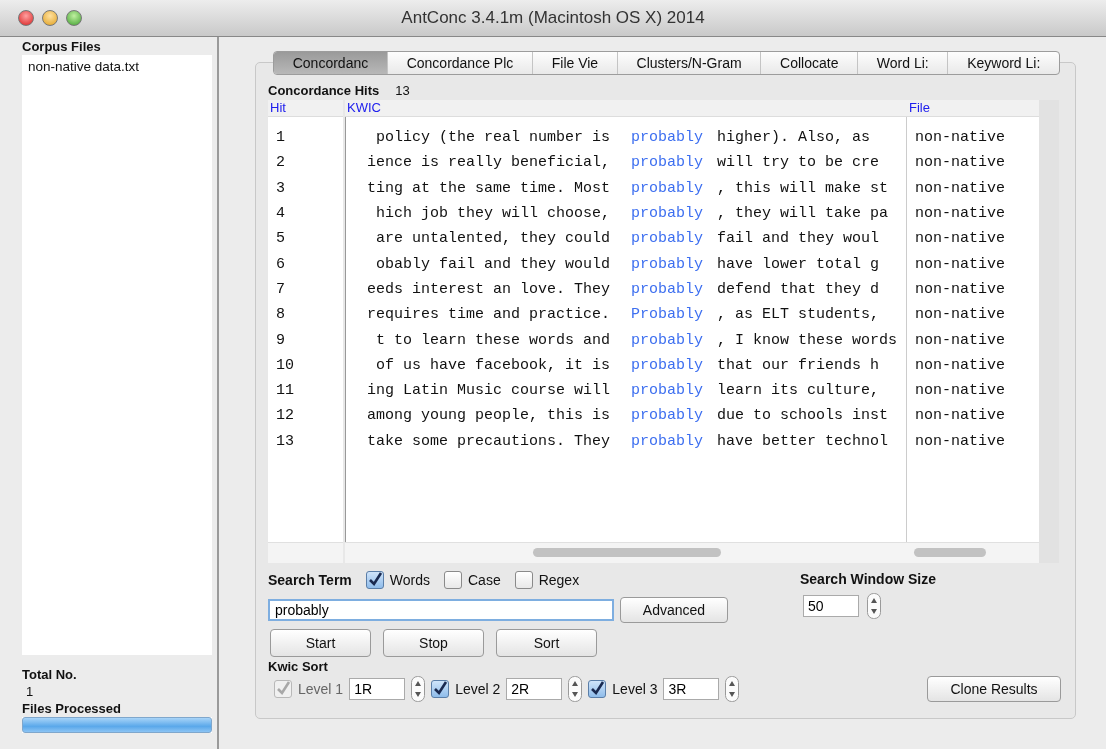 The width and height of the screenshot is (1106, 749). What do you see at coordinates (667, 315) in the screenshot?
I see `keyword: Probably` at bounding box center [667, 315].